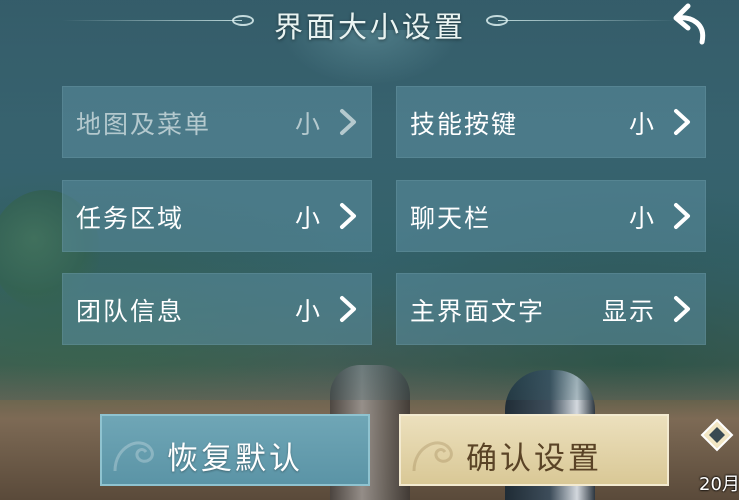 This screenshot has height=500, width=739. I want to click on setting-skill-keys: 技能按键 小, so click(551, 122).